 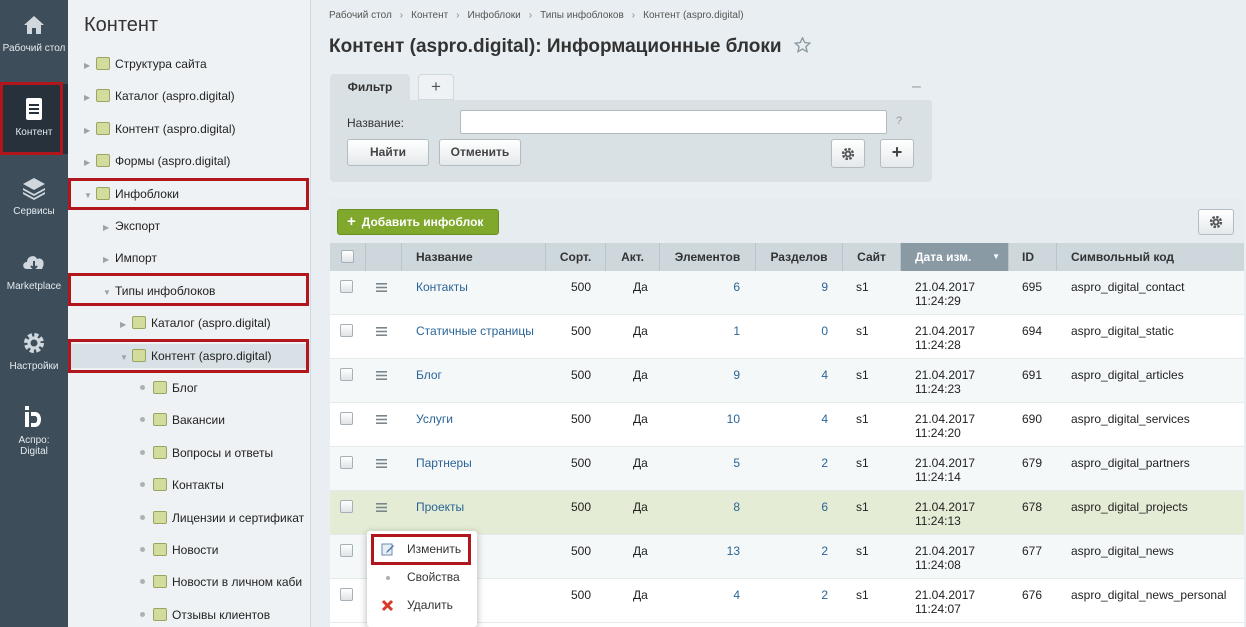 What do you see at coordinates (34, 430) in the screenshot?
I see `menu-aspro: Аспро: Digital` at bounding box center [34, 430].